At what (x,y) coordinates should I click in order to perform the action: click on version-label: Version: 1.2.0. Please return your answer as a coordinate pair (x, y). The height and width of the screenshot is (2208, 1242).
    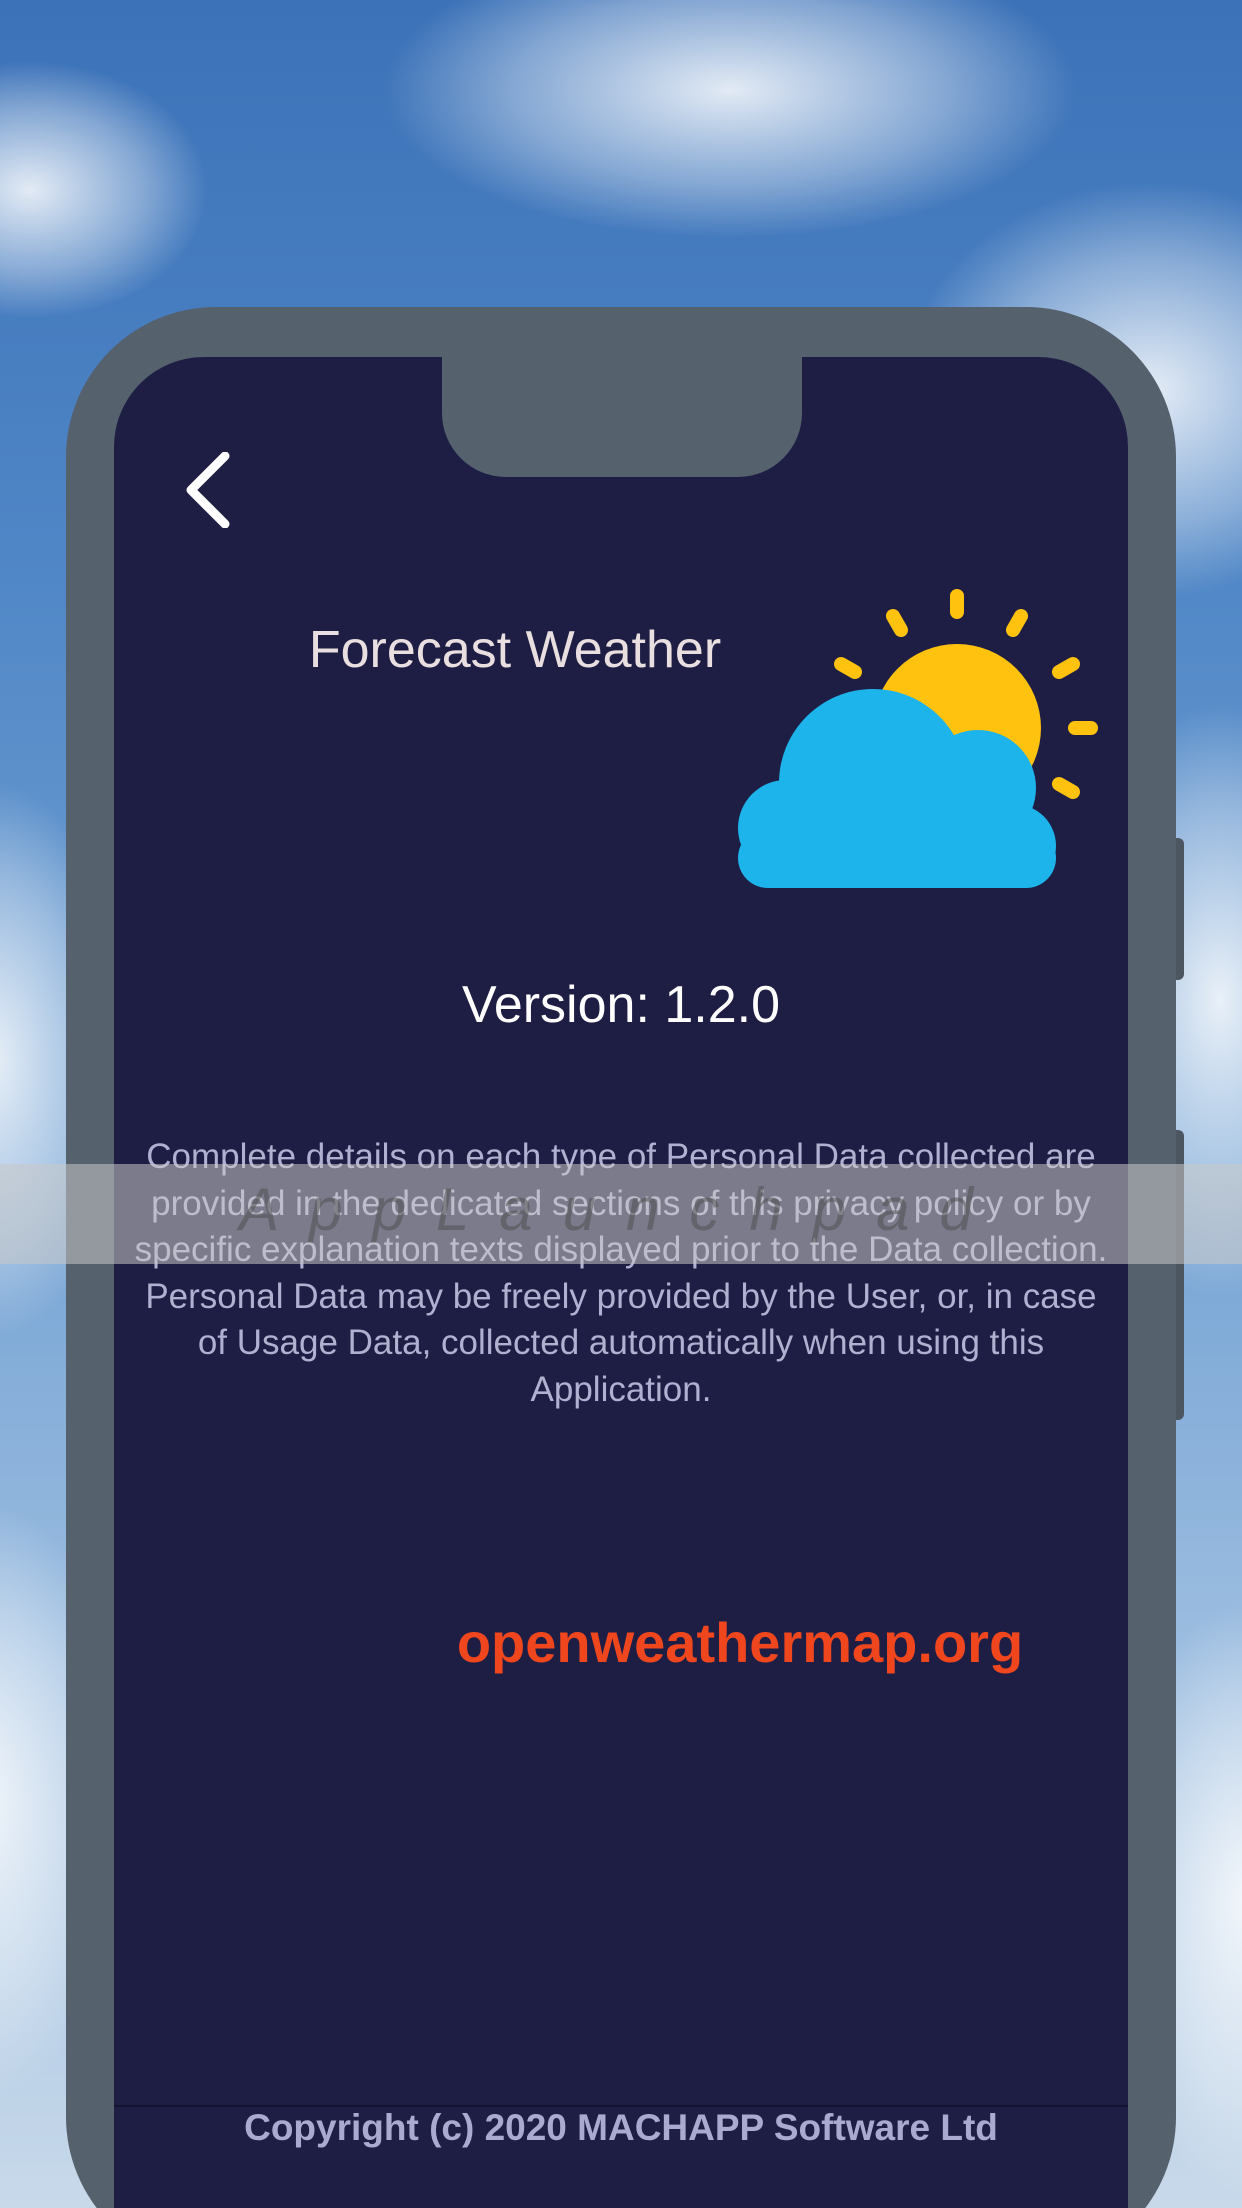
    Looking at the image, I should click on (621, 1005).